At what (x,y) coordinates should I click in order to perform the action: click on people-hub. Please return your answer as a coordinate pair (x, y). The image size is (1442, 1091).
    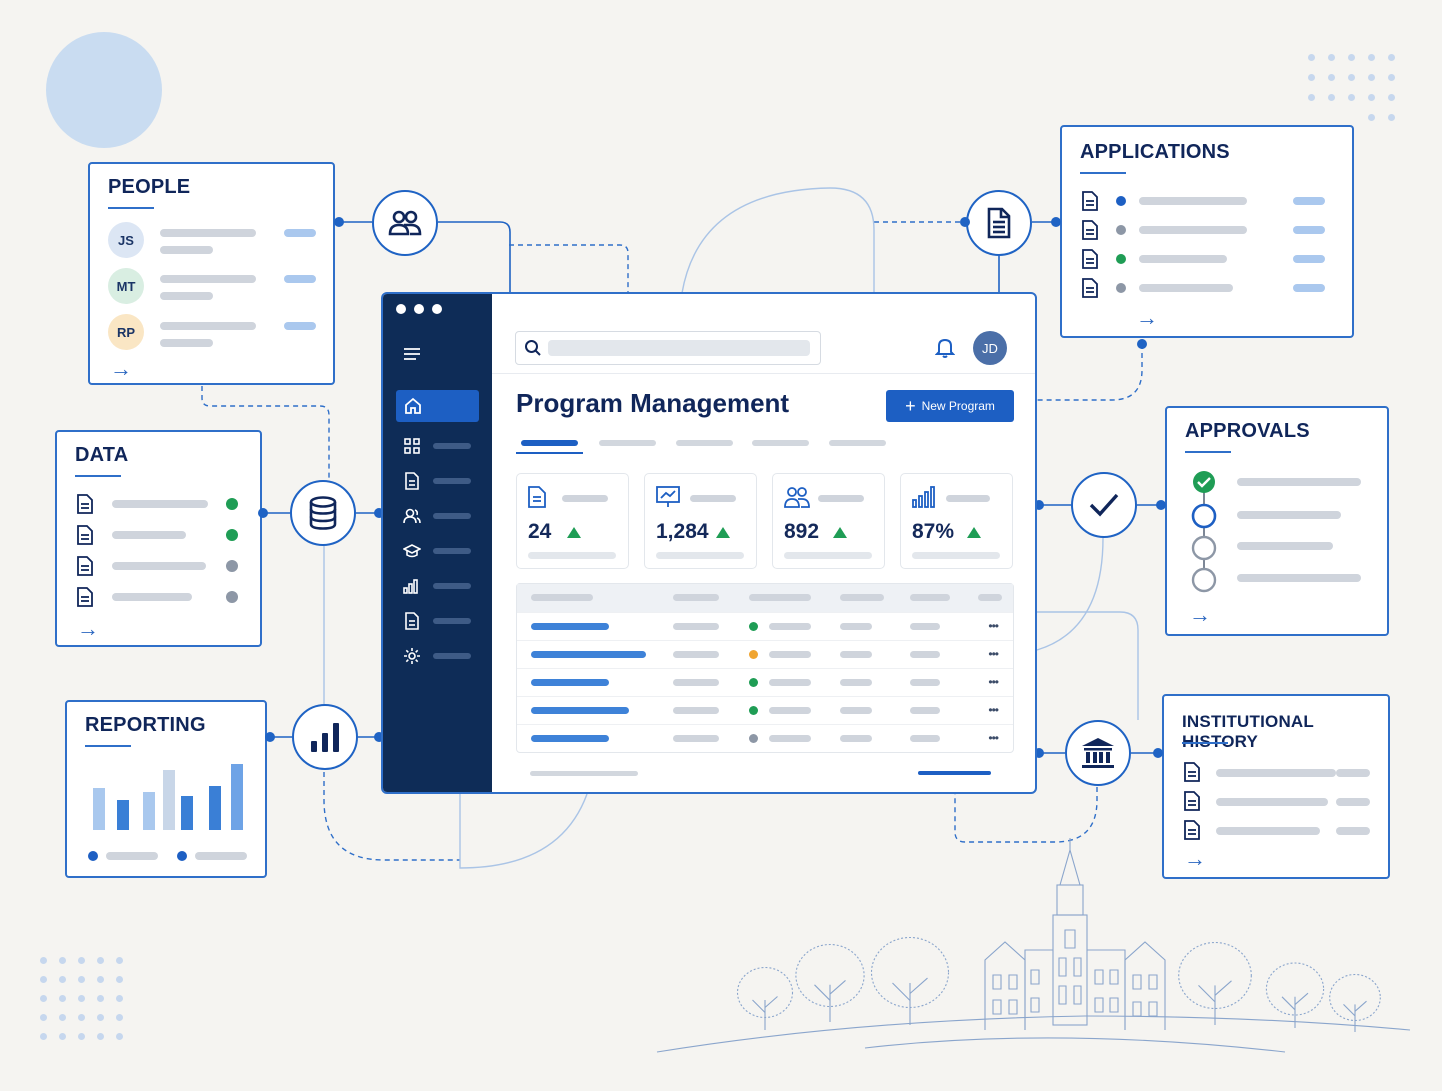
    Looking at the image, I should click on (405, 223).